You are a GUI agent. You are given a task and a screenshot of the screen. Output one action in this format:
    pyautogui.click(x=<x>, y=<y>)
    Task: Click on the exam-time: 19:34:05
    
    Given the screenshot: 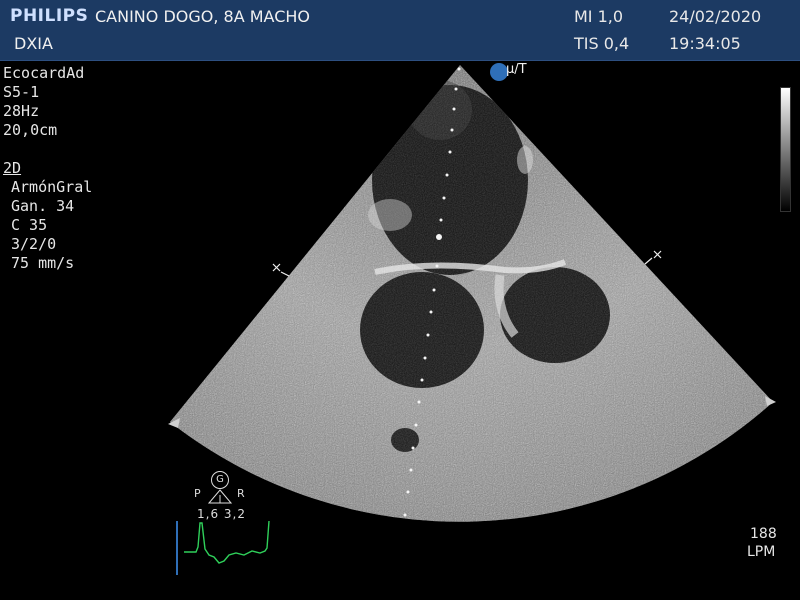 What is the action you would take?
    pyautogui.click(x=705, y=43)
    